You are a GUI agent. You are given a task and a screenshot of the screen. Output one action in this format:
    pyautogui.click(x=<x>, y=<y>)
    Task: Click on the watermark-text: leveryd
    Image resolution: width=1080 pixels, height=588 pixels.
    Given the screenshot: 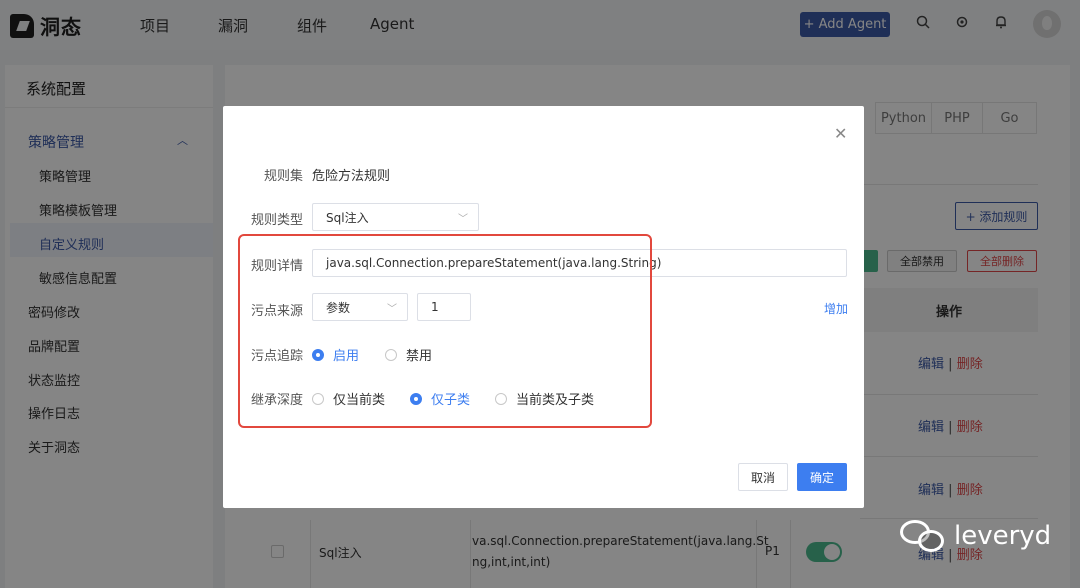 What is the action you would take?
    pyautogui.click(x=1003, y=536)
    